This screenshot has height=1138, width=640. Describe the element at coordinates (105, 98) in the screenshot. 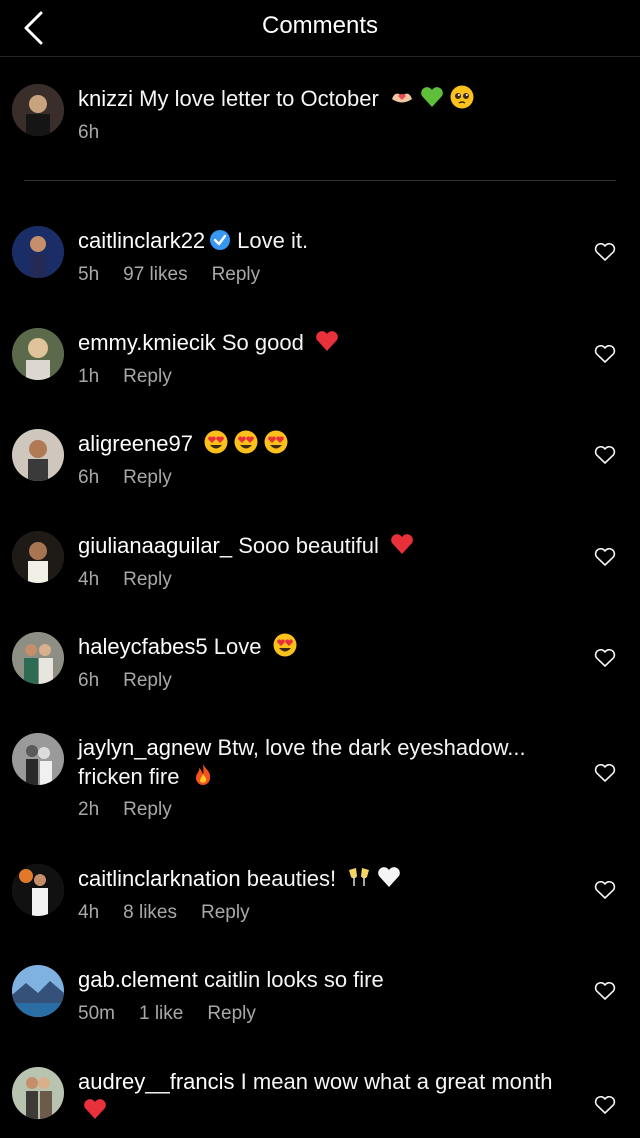

I see `username: knizzi` at that location.